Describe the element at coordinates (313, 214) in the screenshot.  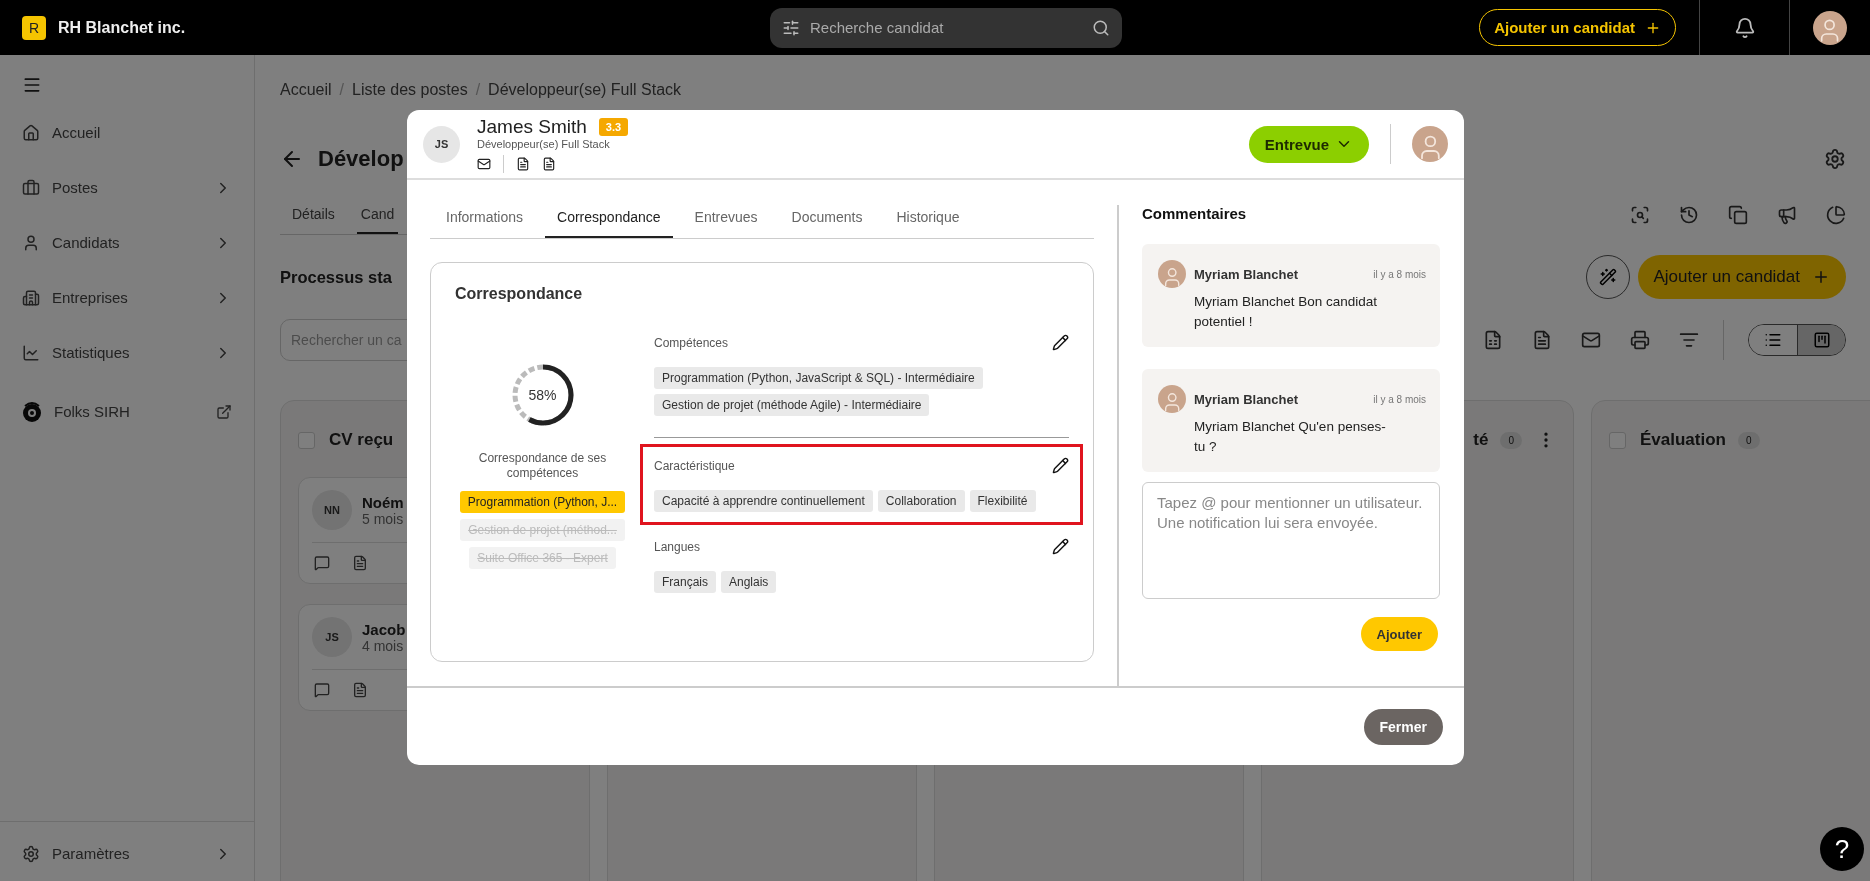
I see `page-tab: Détails` at that location.